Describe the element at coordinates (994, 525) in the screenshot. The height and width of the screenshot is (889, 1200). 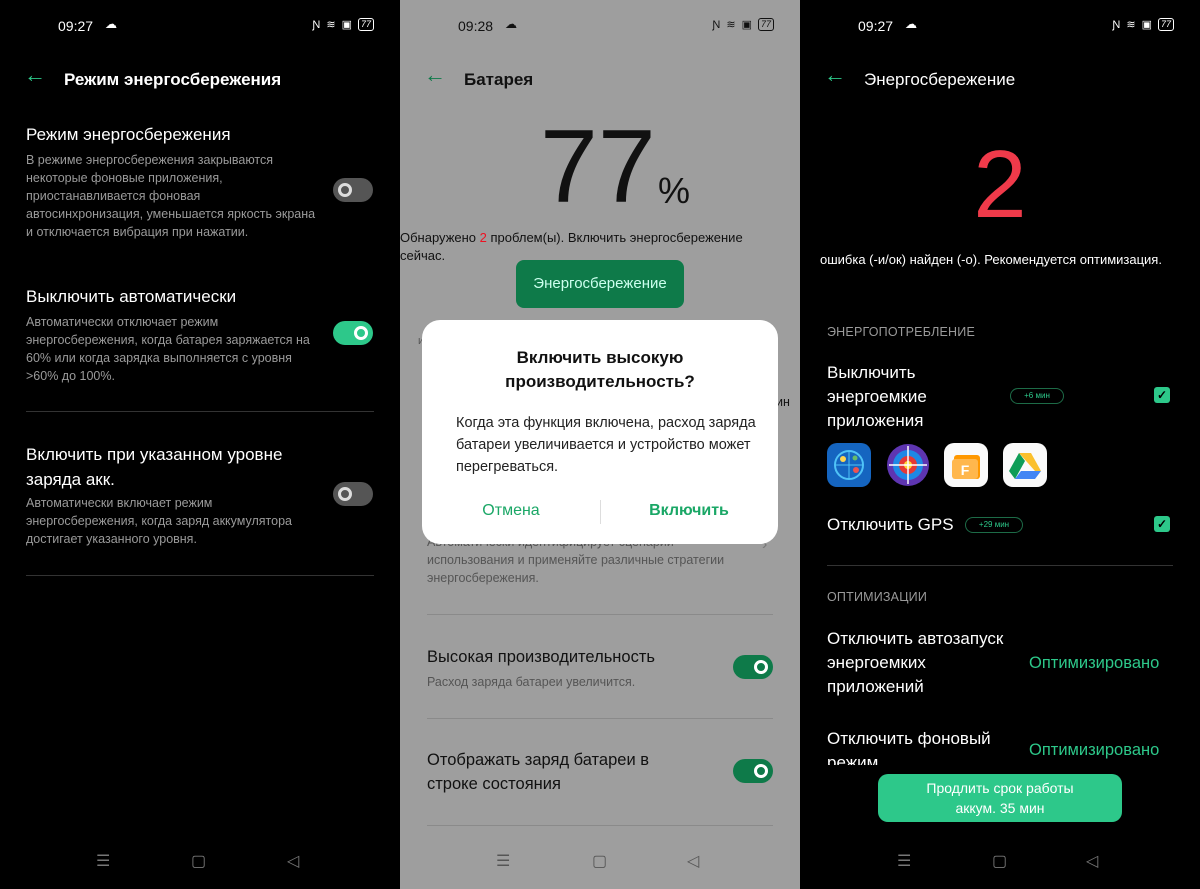
I see `time-gain-badge: +29 мин` at that location.